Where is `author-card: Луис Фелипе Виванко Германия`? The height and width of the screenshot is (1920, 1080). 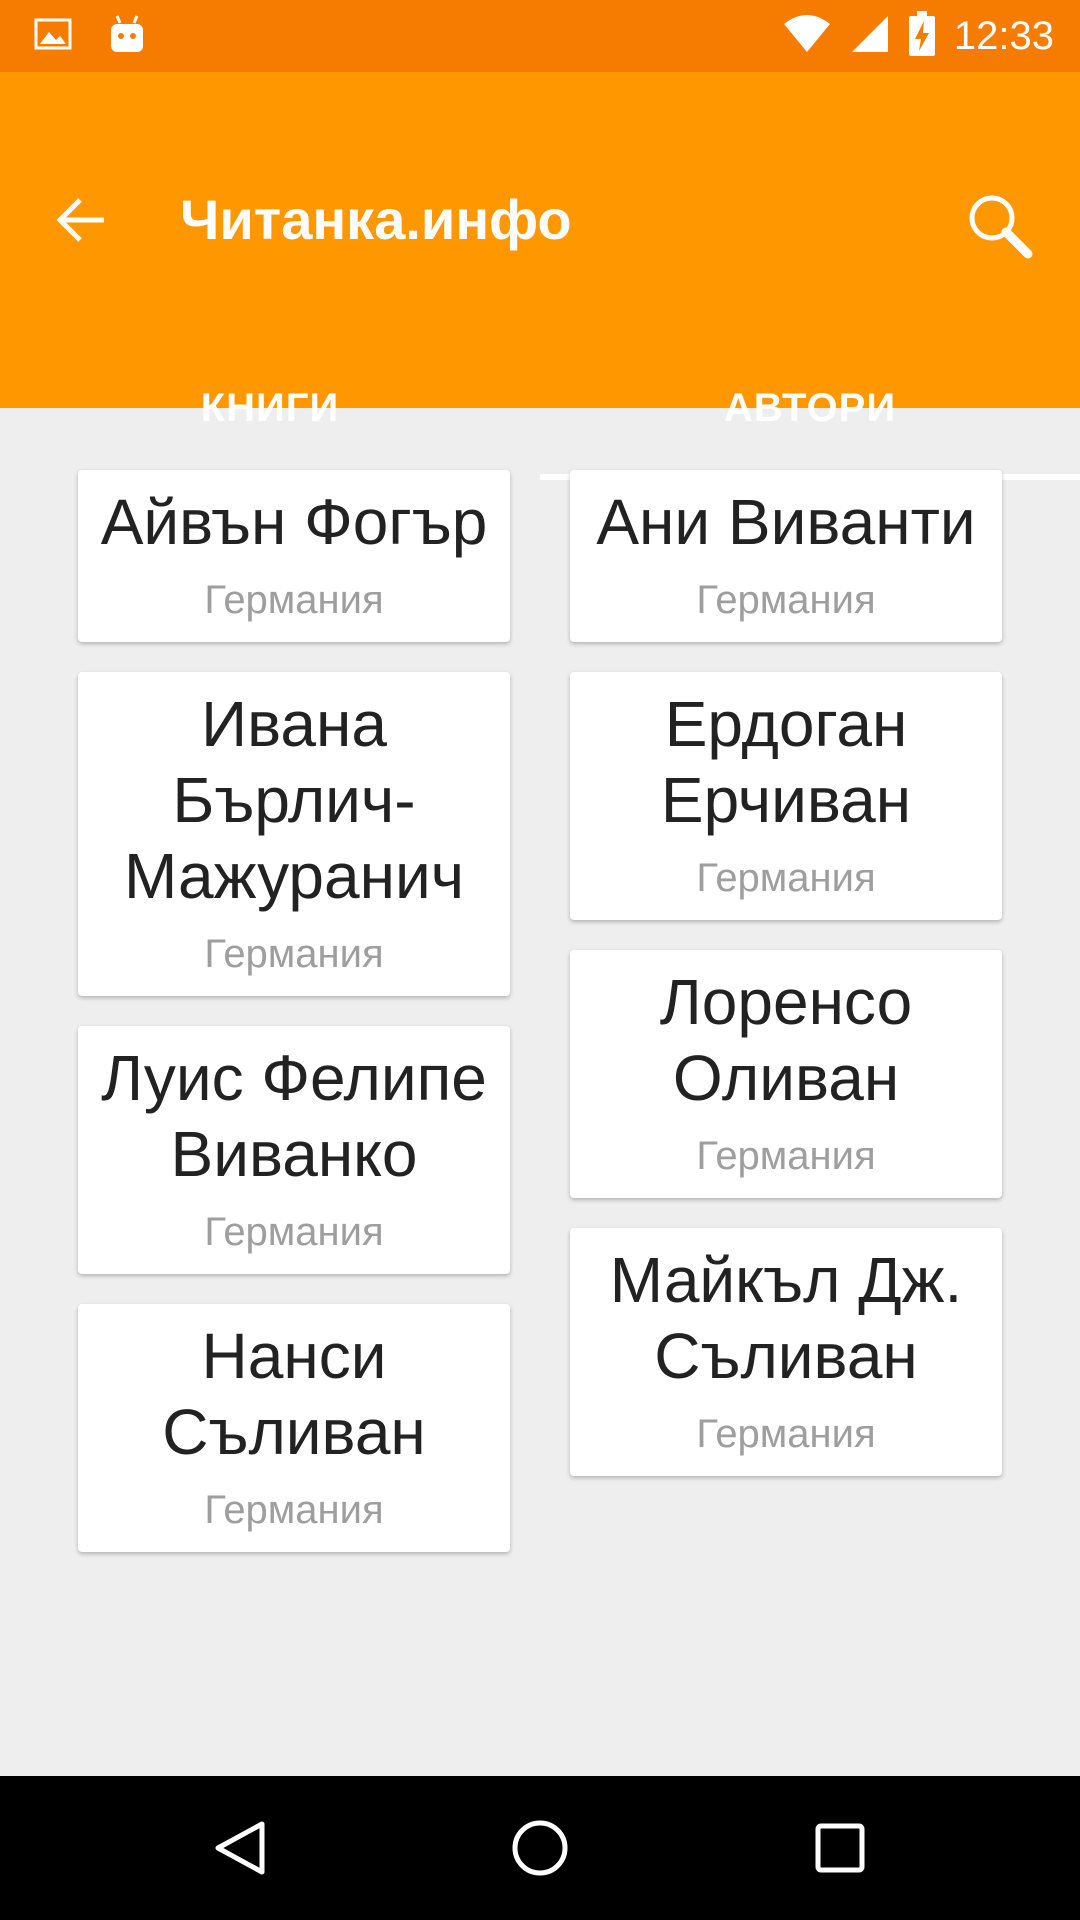 author-card: Луис Фелипе Виванко Германия is located at coordinates (294, 1150).